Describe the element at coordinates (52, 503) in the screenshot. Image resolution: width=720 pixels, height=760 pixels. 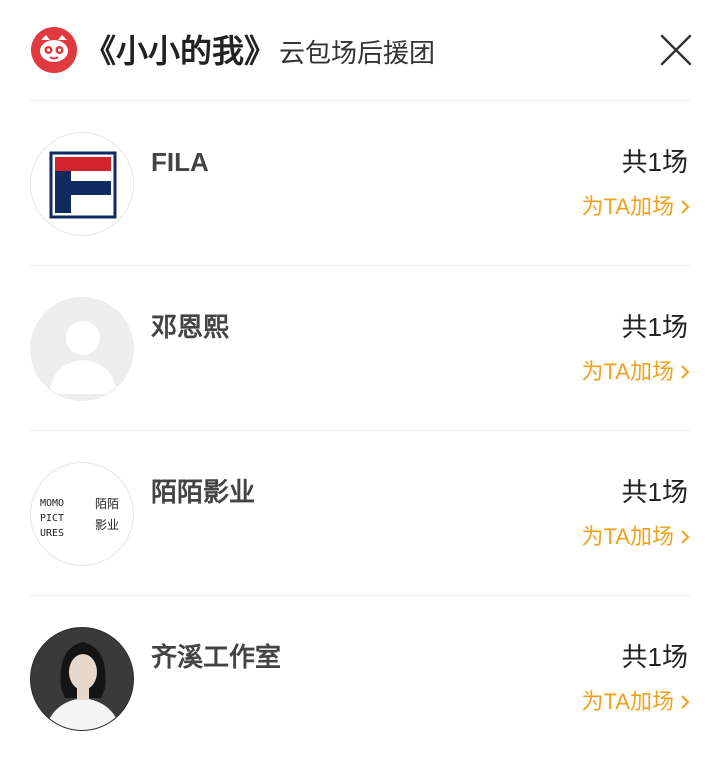
I see `logo-text-line: MOMO` at that location.